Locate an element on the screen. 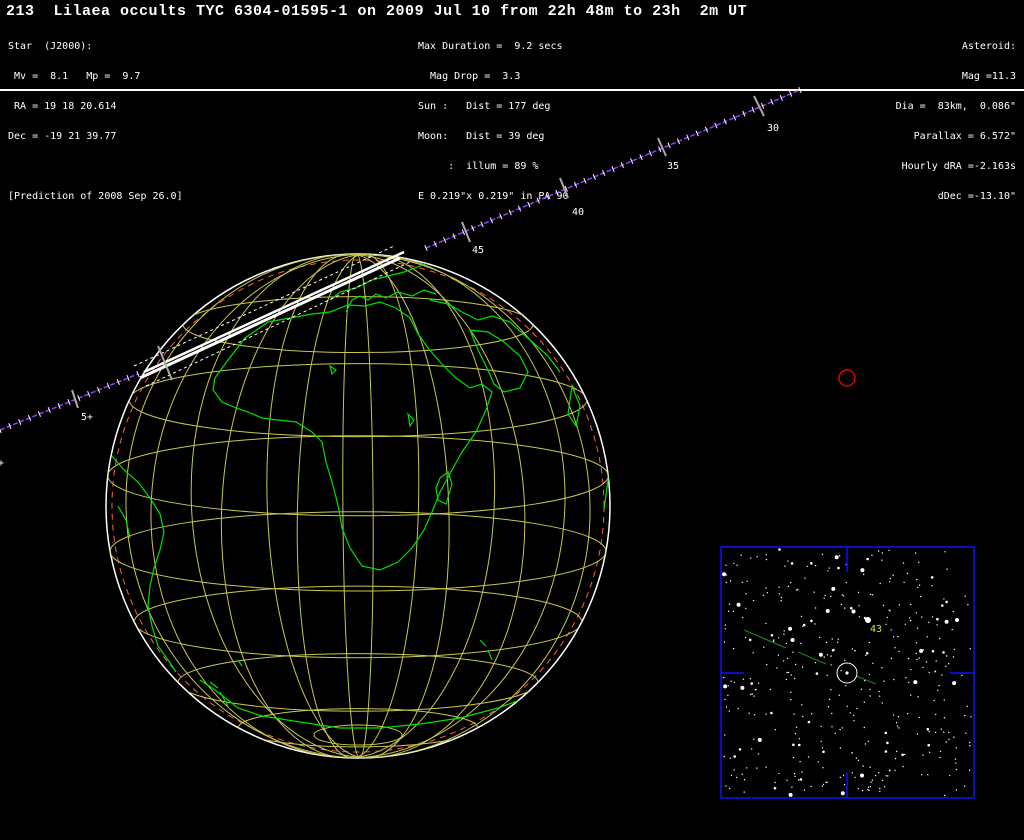  edge-marker: + is located at coordinates (2, 463).